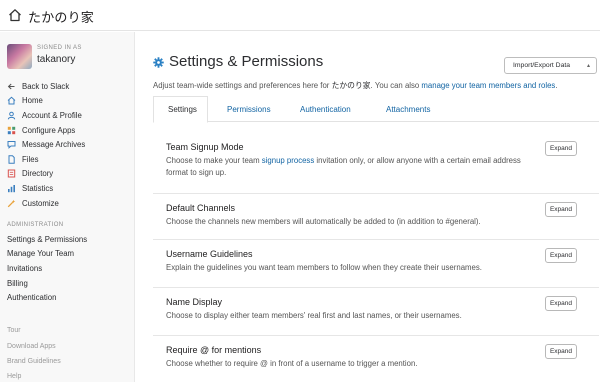 This screenshot has width=600, height=382. I want to click on sidebar-item-settings-permissions: Settings & Permissions, so click(47, 239).